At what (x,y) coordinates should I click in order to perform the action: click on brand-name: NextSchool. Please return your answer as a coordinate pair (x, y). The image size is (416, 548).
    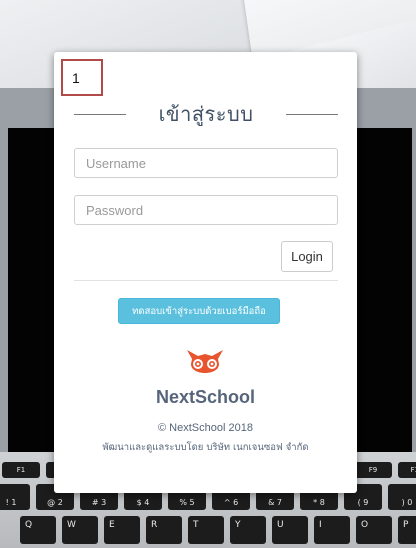
    Looking at the image, I should click on (205, 397).